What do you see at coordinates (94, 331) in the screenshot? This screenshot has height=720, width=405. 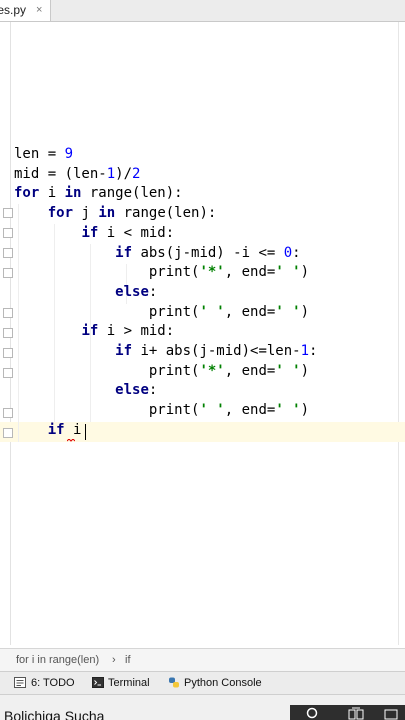 I see `code-line: if i > mid:` at bounding box center [94, 331].